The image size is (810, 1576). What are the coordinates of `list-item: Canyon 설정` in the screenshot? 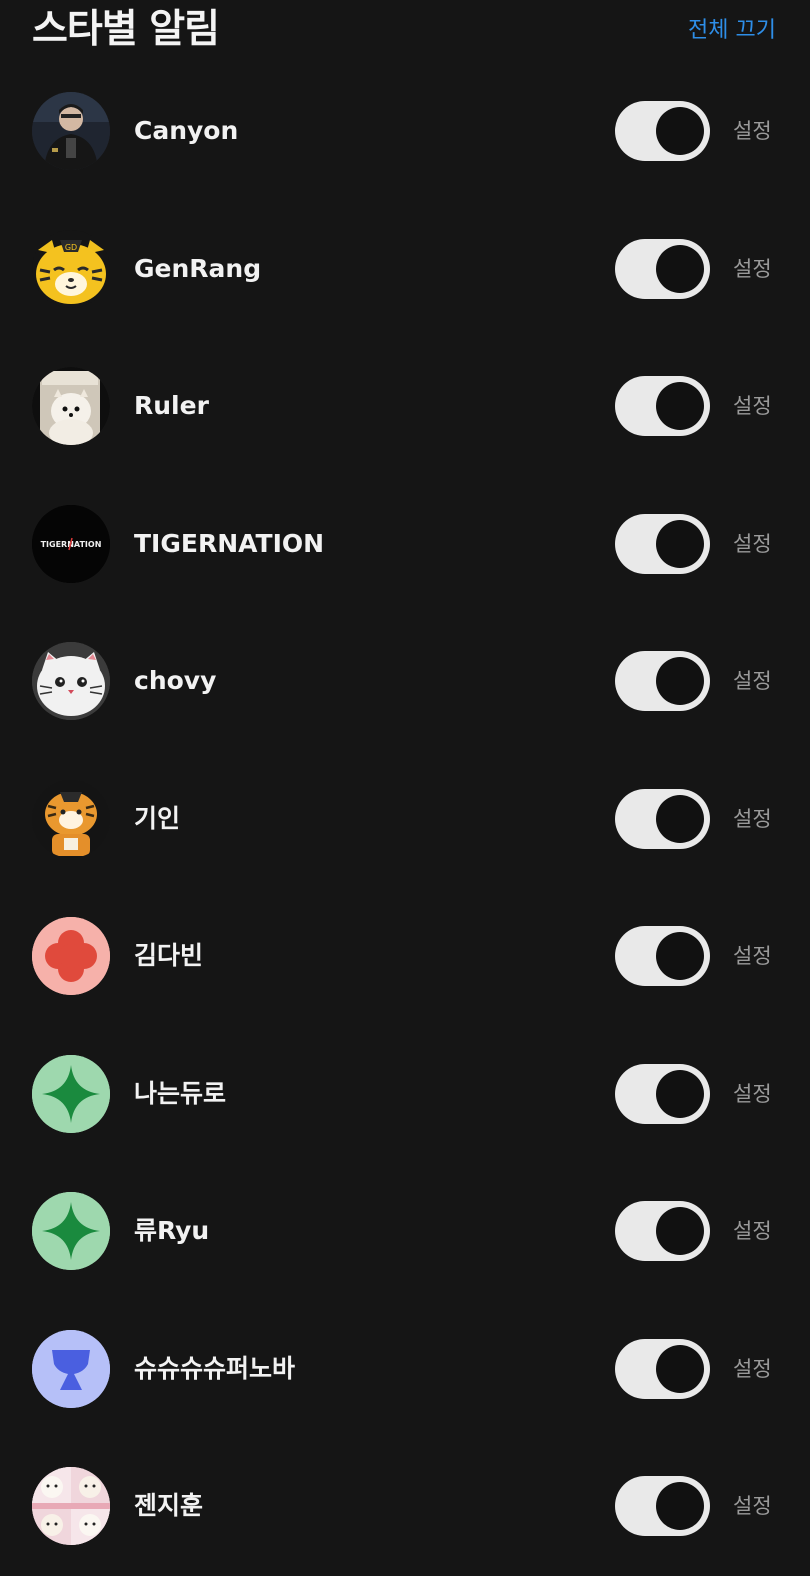 It's located at (405, 132).